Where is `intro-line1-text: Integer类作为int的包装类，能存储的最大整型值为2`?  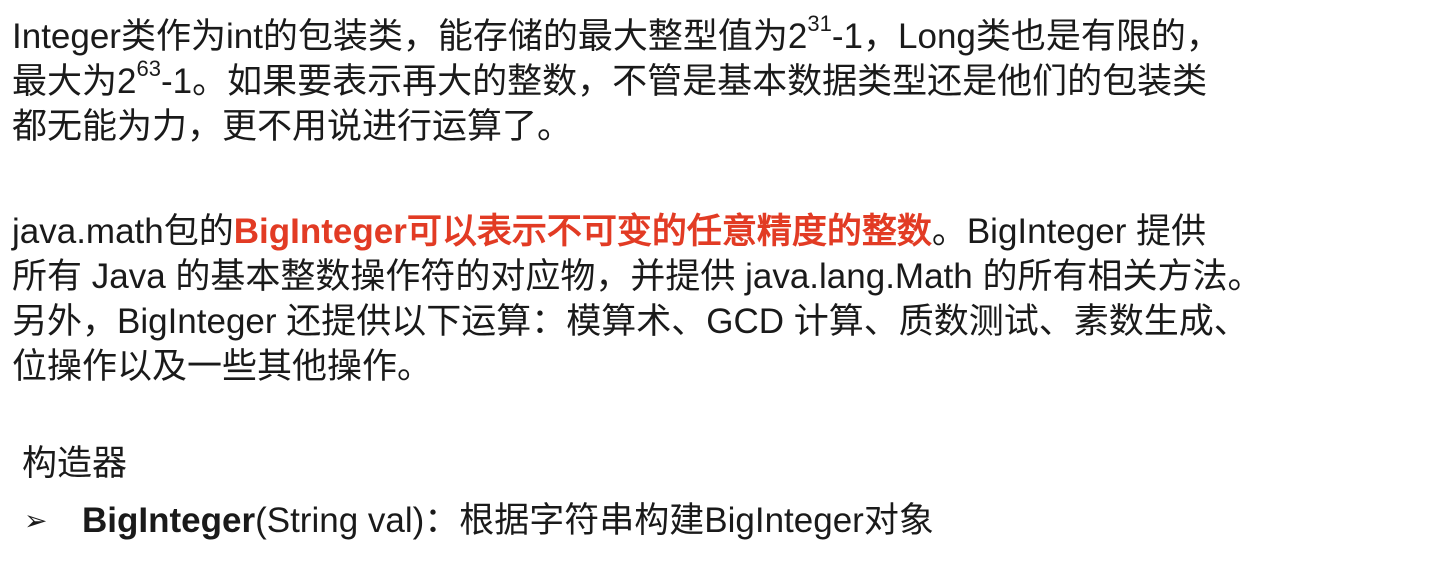
intro-line1-text: Integer类作为int的包装类，能存储的最大整型值为2 is located at coordinates (410, 36).